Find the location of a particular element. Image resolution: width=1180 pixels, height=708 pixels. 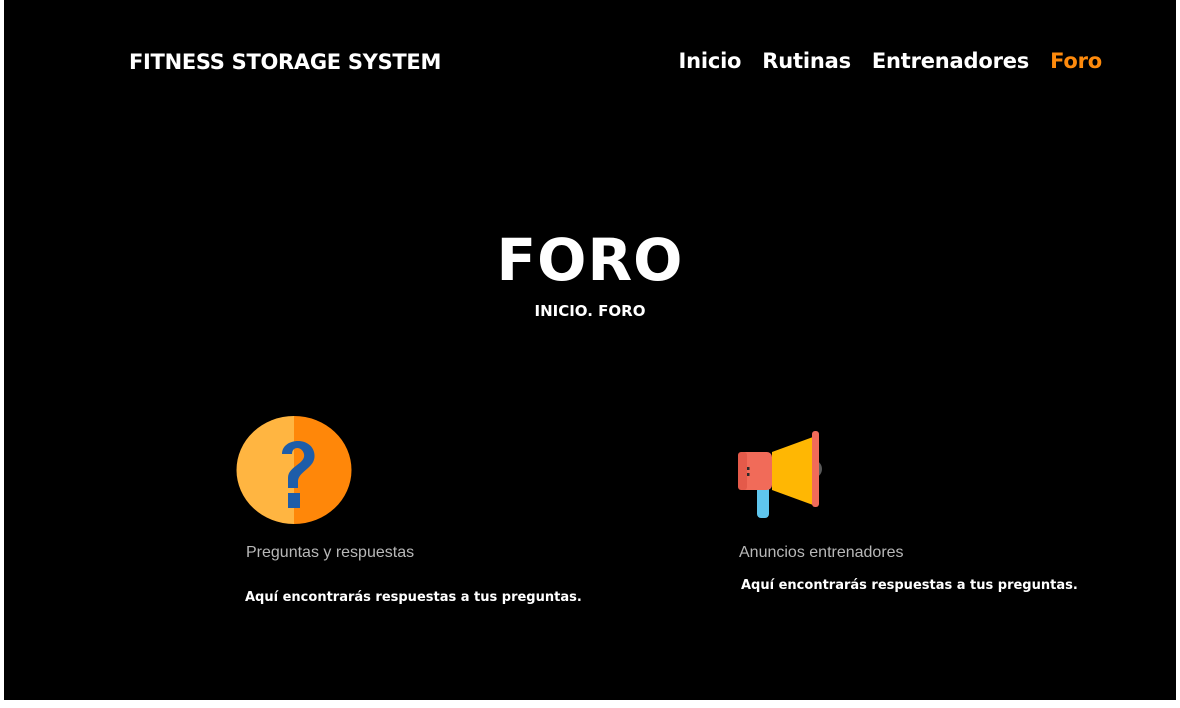

breadcrumb: INICIO. FORO is located at coordinates (590, 311).